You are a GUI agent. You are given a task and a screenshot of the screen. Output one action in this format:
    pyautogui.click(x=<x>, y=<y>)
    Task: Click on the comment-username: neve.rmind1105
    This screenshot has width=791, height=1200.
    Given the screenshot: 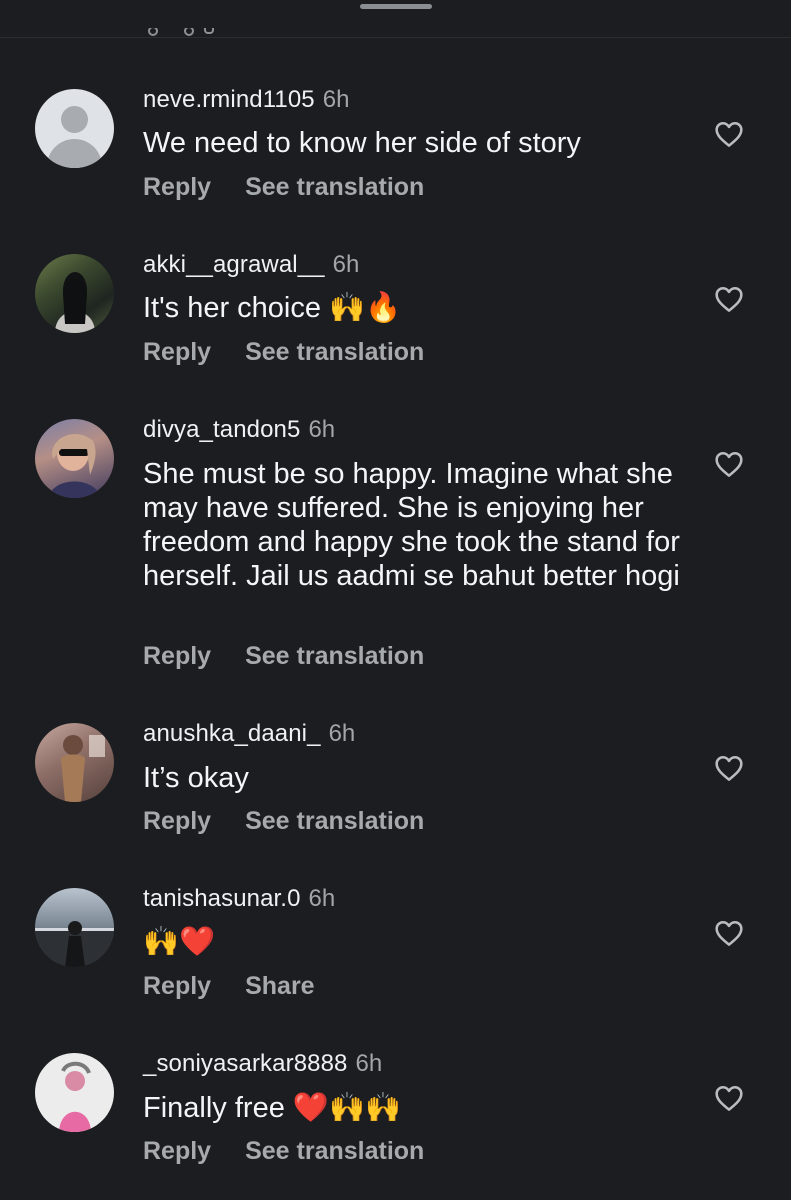 What is the action you would take?
    pyautogui.click(x=229, y=99)
    